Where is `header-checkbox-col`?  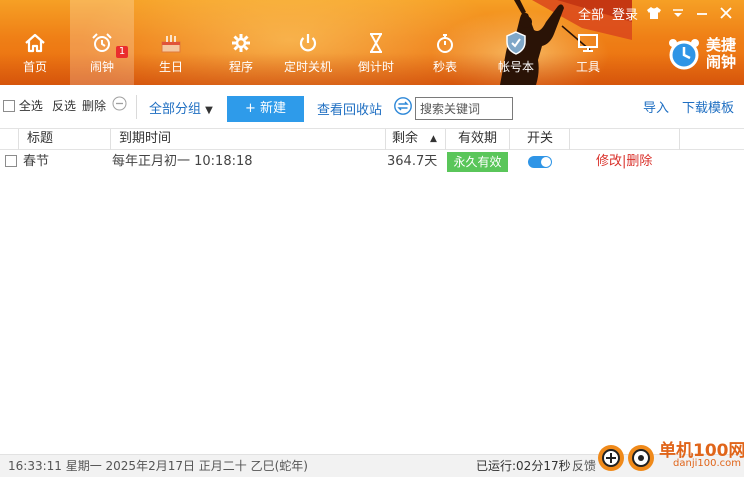 header-checkbox-col is located at coordinates (9, 139).